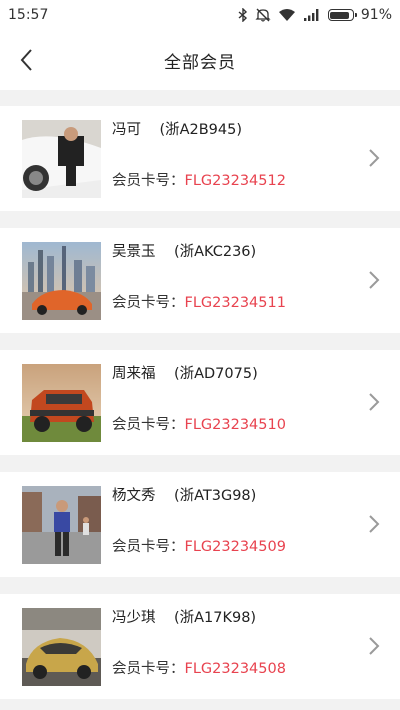  I want to click on member-card-line: 会员卡号：FLG23234508, so click(199, 667).